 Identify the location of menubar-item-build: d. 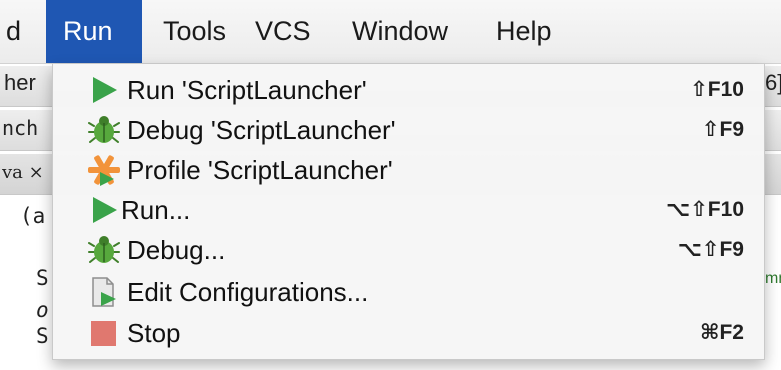
(13, 31).